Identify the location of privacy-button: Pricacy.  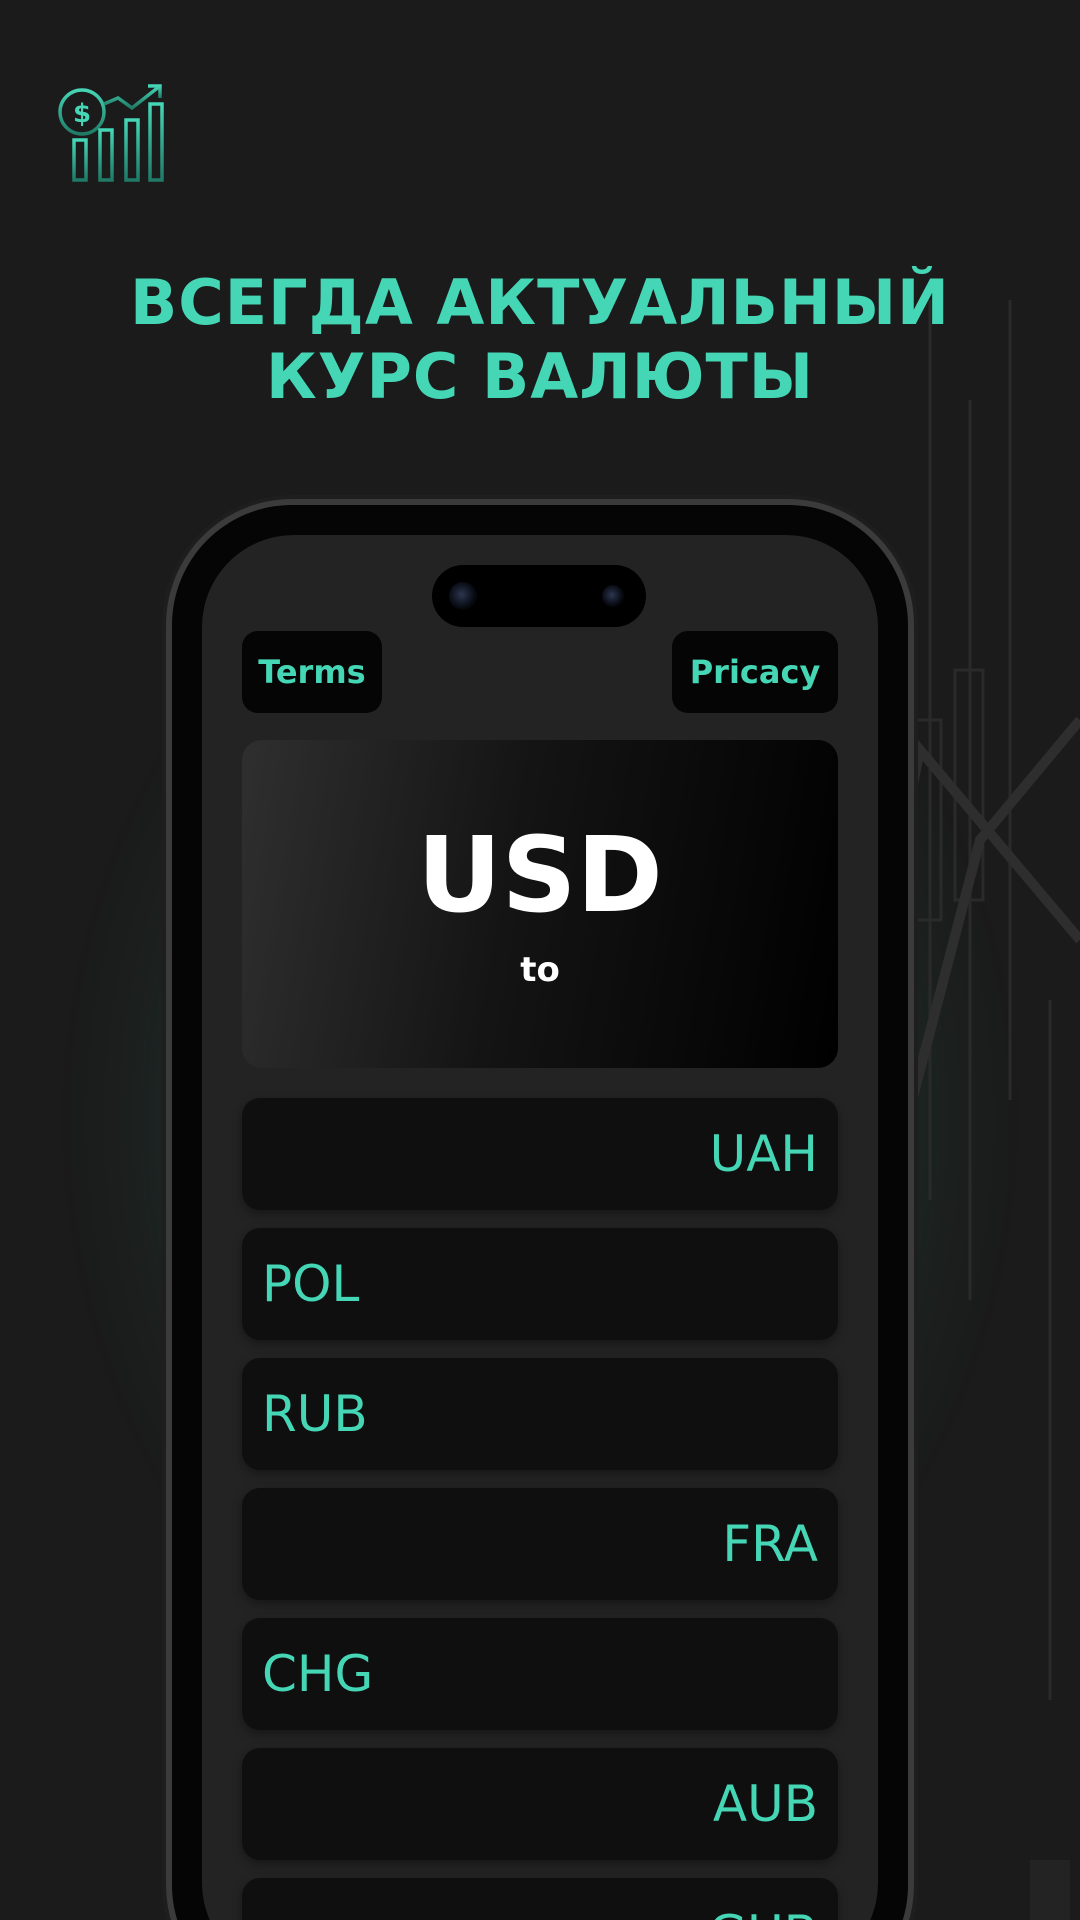
(755, 672).